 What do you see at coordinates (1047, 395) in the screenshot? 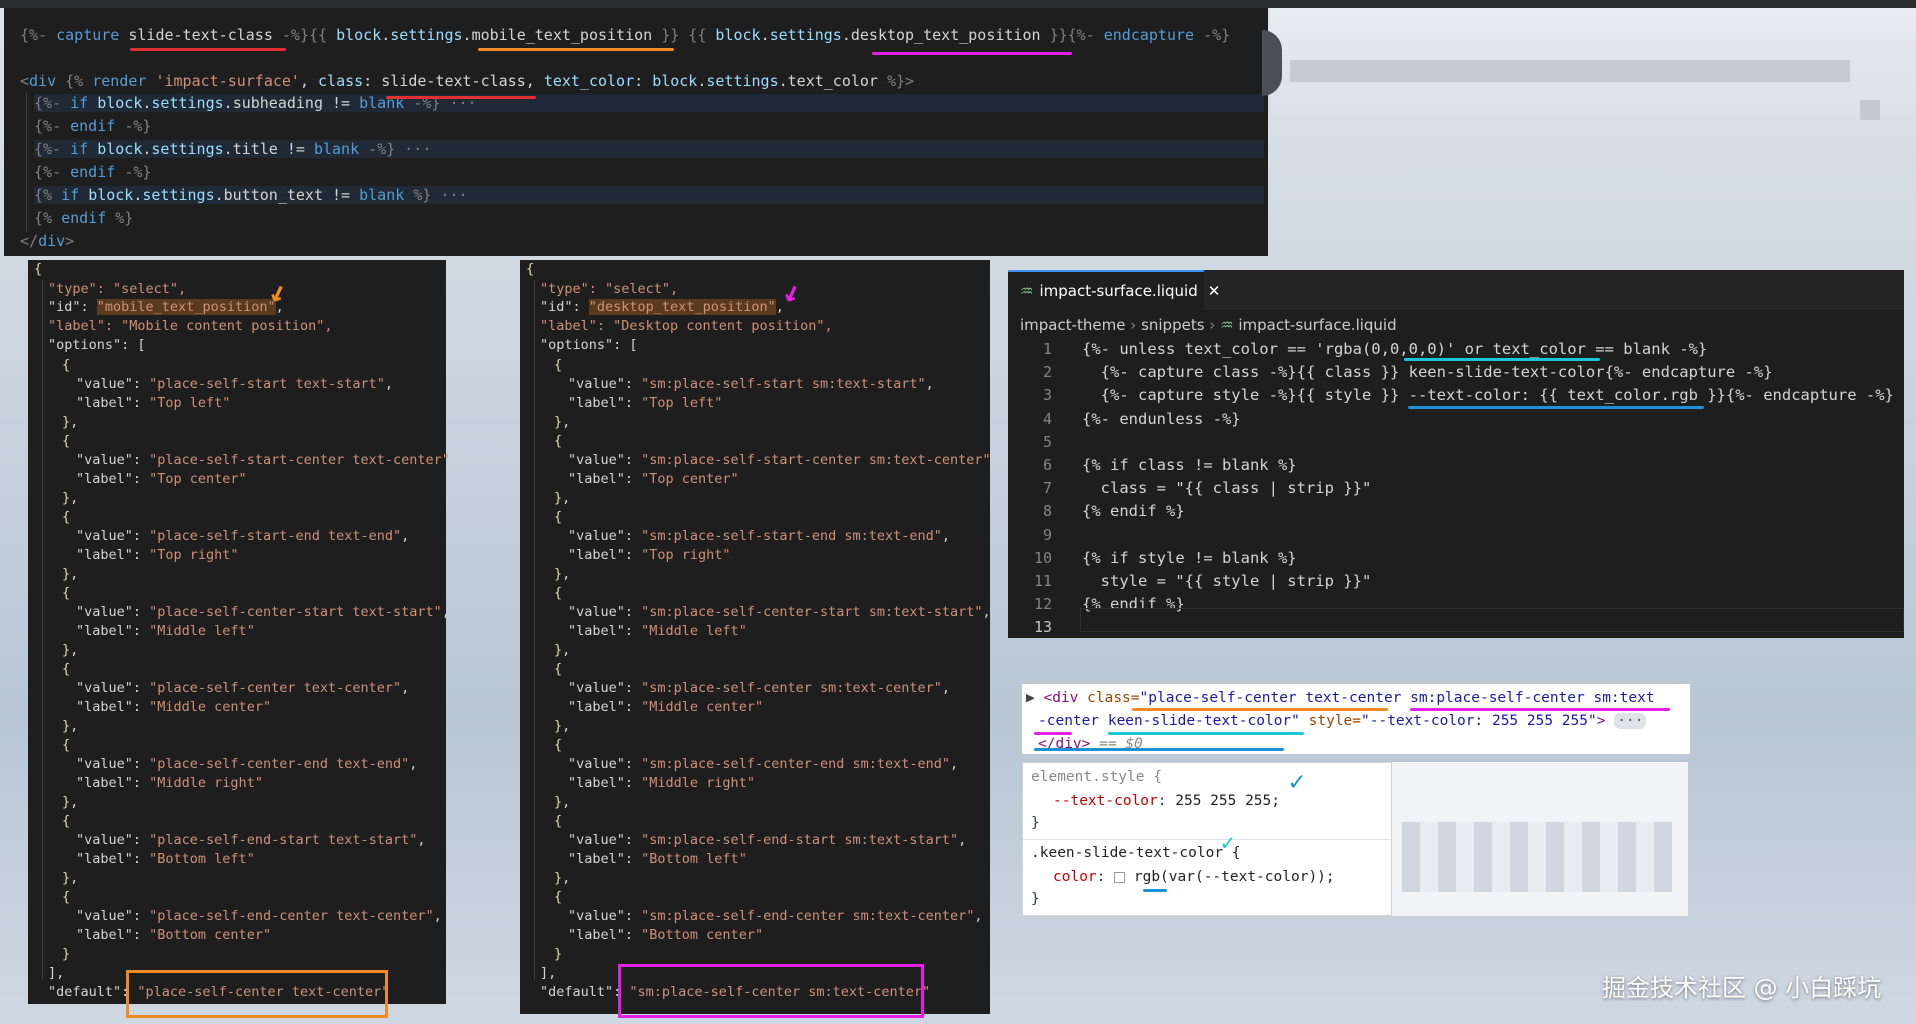
I see `line-number: 3` at bounding box center [1047, 395].